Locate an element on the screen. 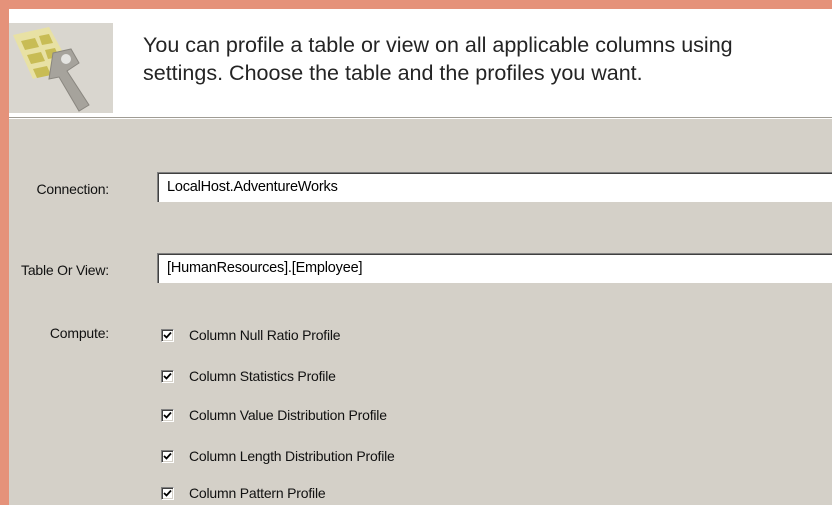  profile-label: Column Null Ratio Profile is located at coordinates (265, 335).